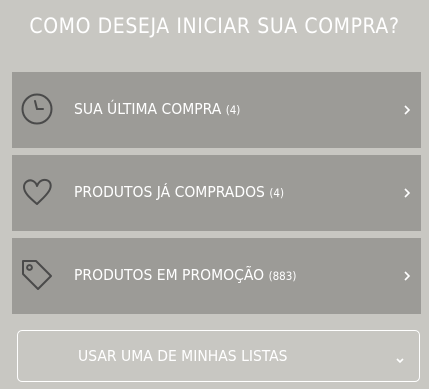  I want to click on last-purchase-text: SUA ÚLTIMA COMPRA, so click(148, 109).